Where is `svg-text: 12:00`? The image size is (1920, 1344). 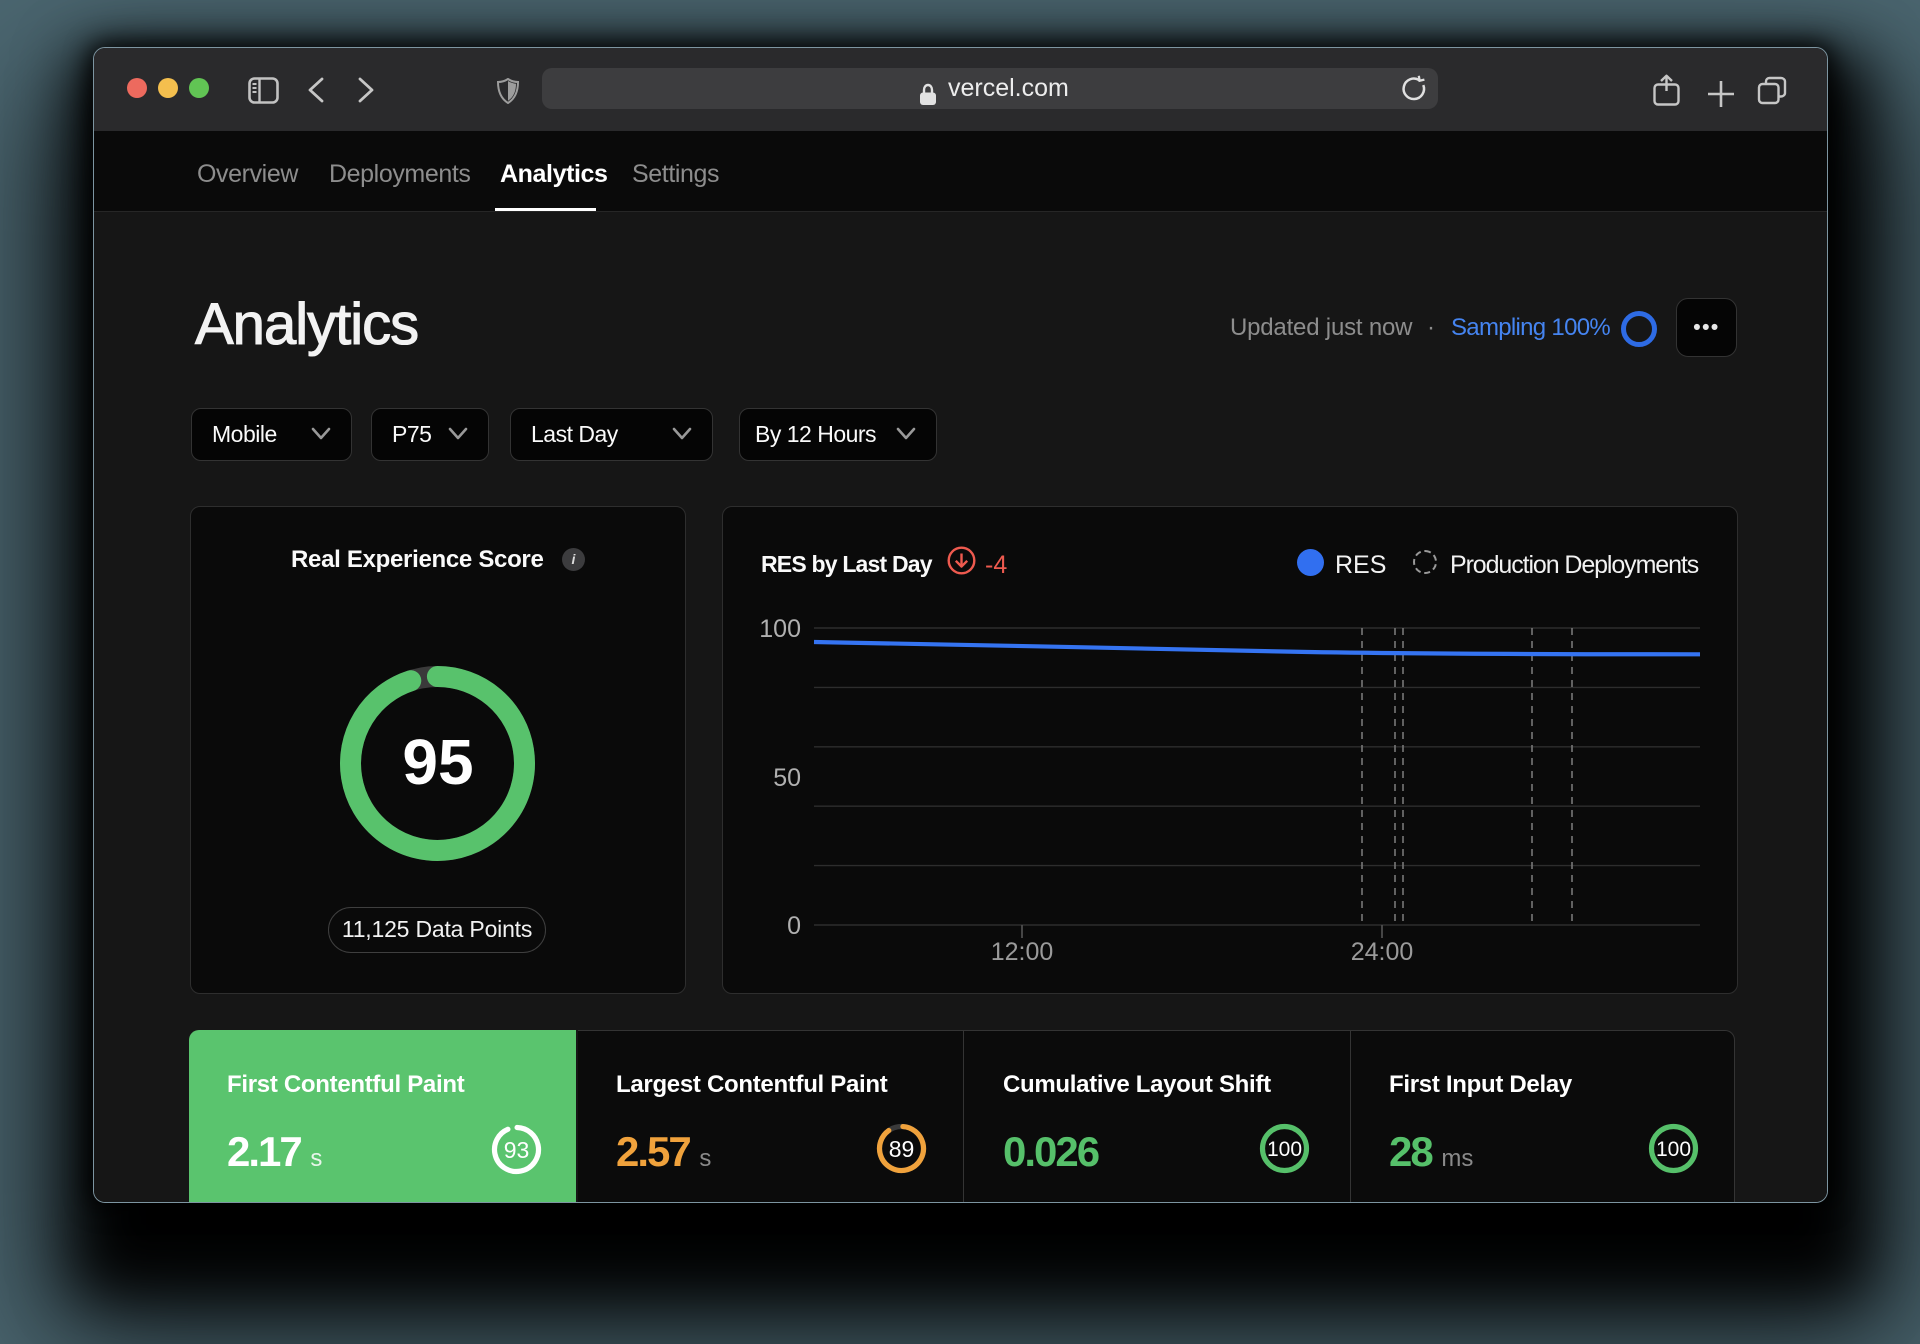
svg-text: 12:00 is located at coordinates (1022, 952).